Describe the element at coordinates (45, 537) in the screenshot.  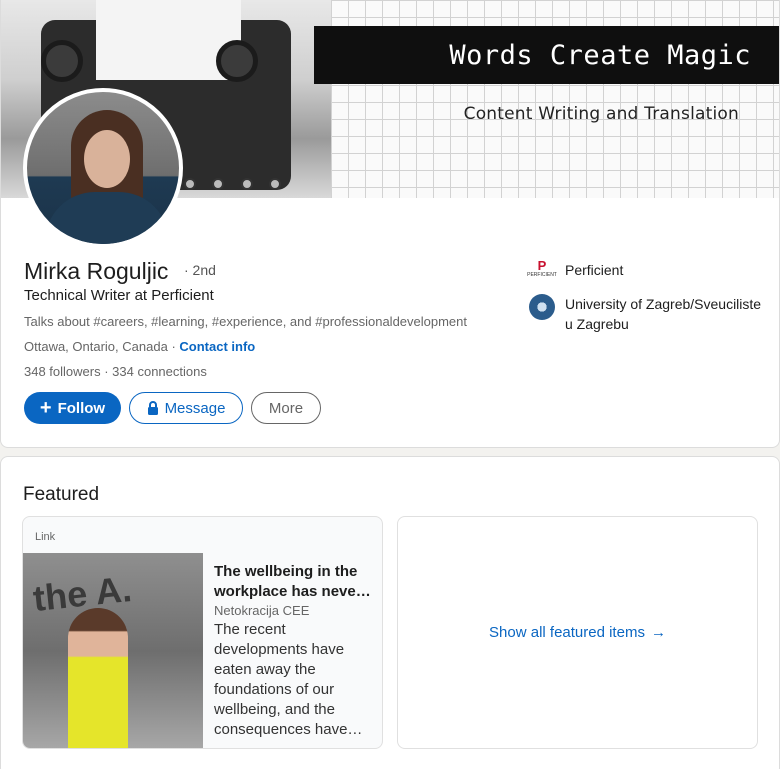
I see `featured-card-kind: Link` at that location.